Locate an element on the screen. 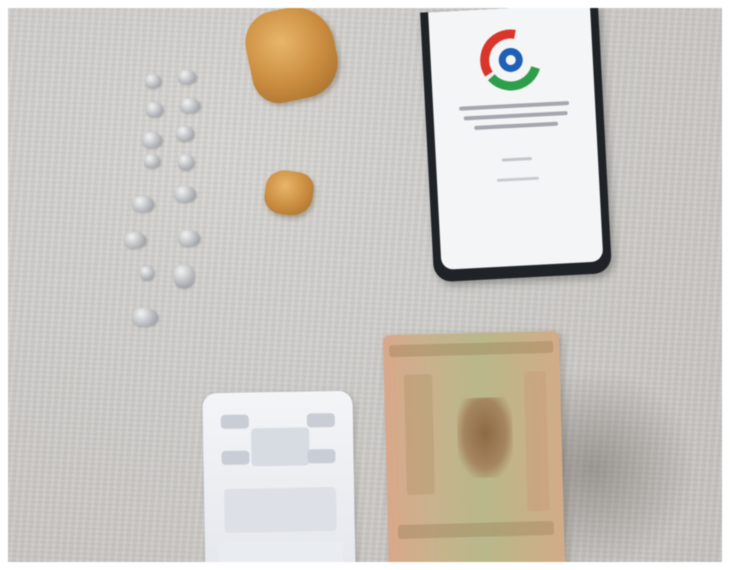  pocket-scale is located at coordinates (279, 476).